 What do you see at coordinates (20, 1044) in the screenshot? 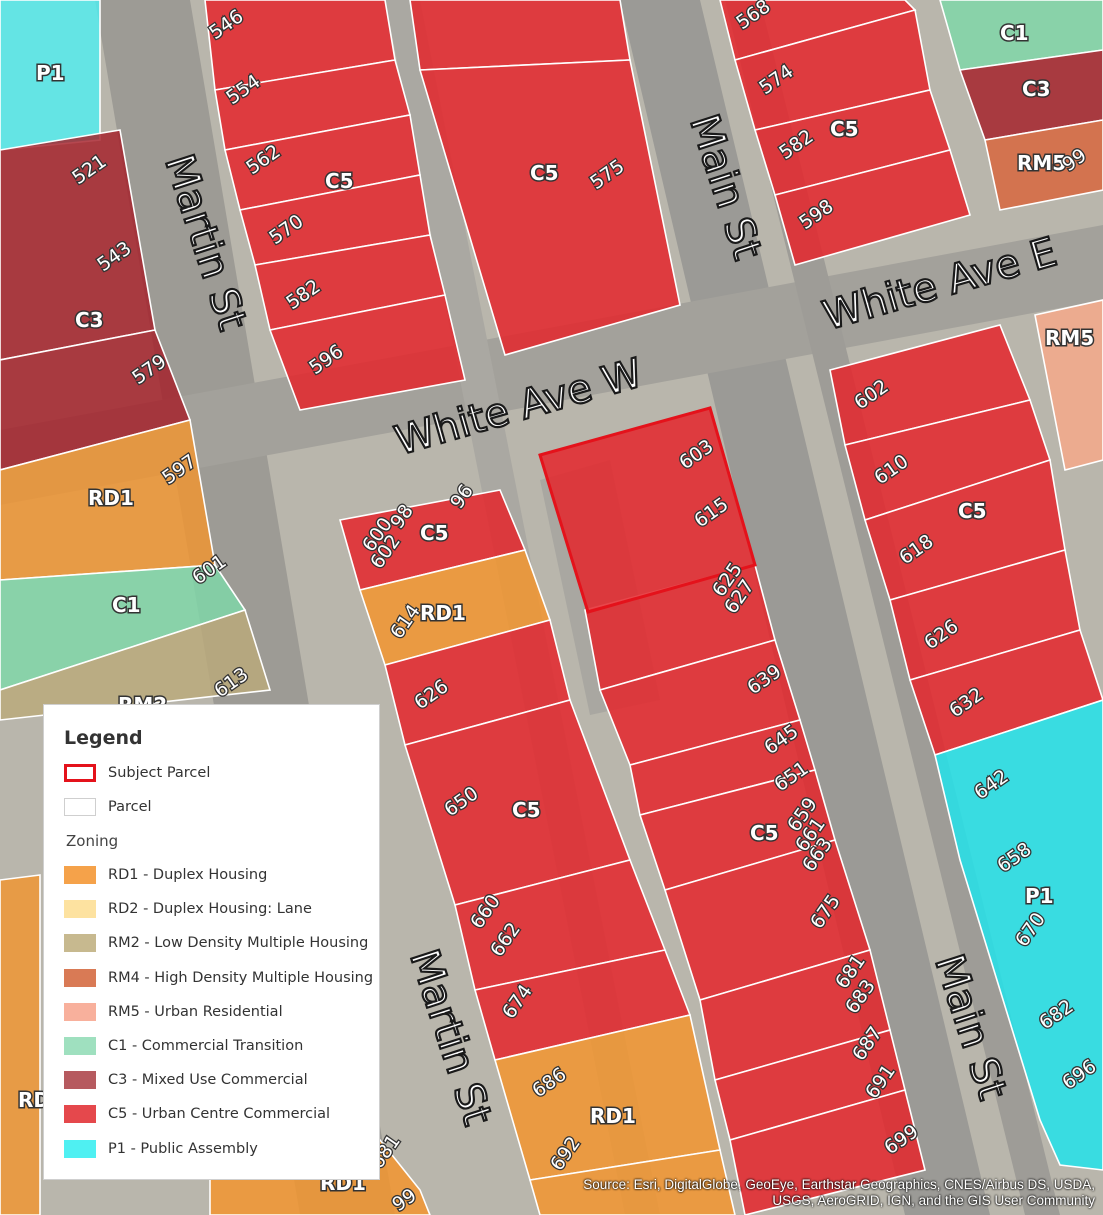
I see `parcel-rd-left` at bounding box center [20, 1044].